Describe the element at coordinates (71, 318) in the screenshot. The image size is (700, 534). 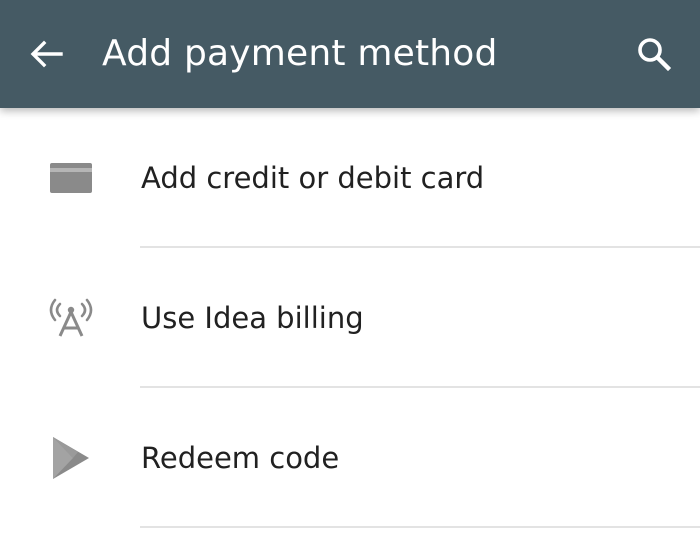
I see `carrier-billing-icon` at that location.